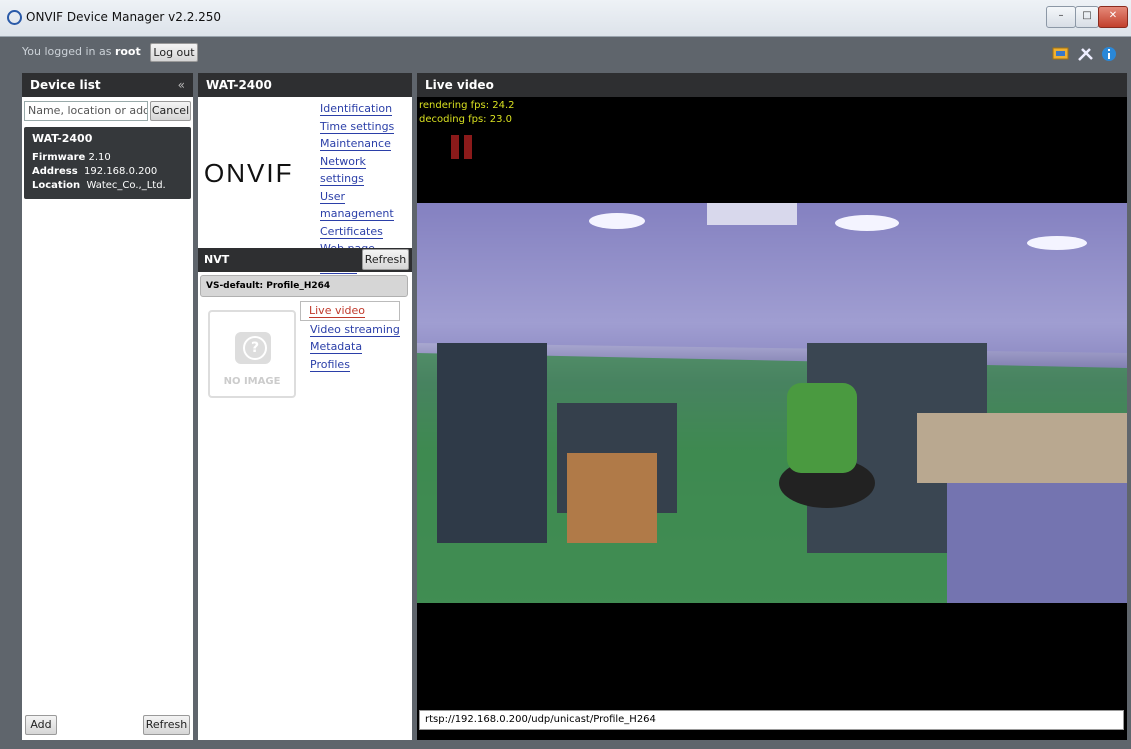  Describe the element at coordinates (41, 725) in the screenshot. I see `add-button: Add` at that location.